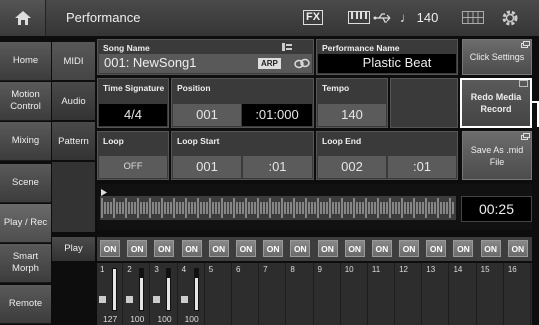  What do you see at coordinates (164, 248) in the screenshot?
I see `track-3-play-on-button: ON` at bounding box center [164, 248].